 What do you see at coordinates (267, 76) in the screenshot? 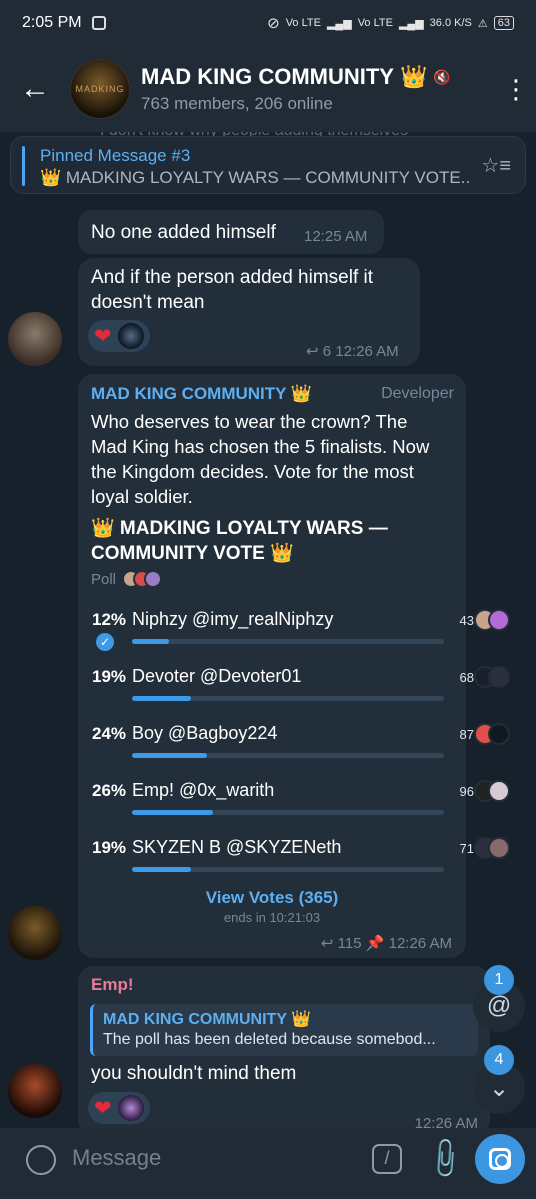
I see `group-title: MAD KING COMMUNITY` at bounding box center [267, 76].